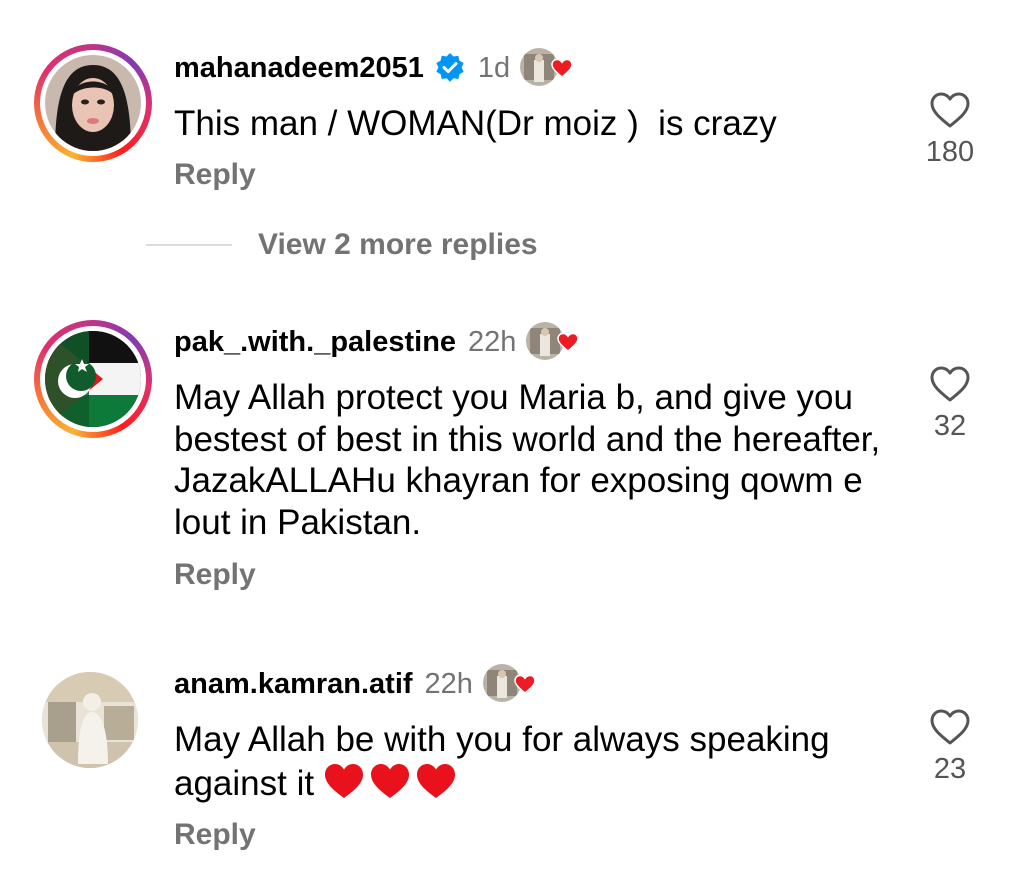 Image resolution: width=1024 pixels, height=877 pixels. I want to click on like-column: 32, so click(950, 402).